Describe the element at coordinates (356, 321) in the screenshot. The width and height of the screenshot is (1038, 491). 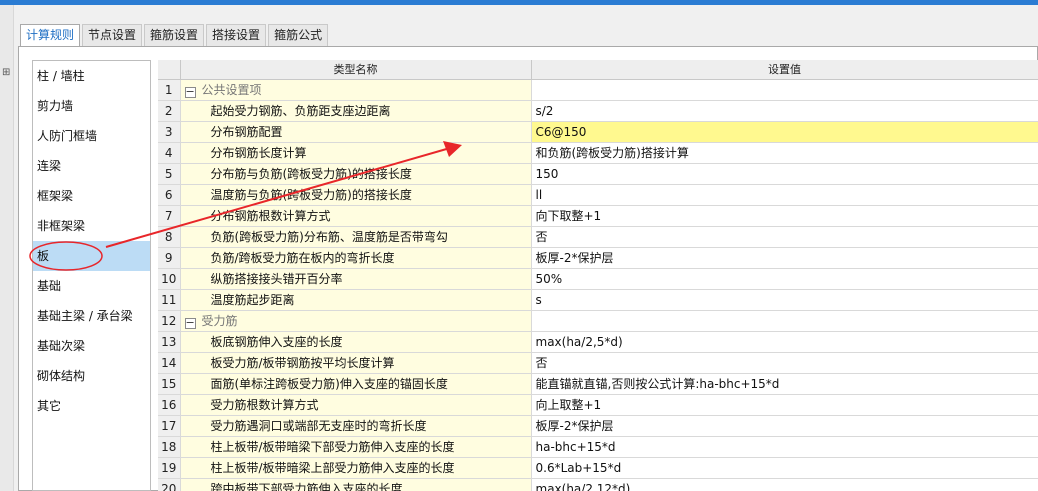
I see `row-type-name: − 受力筋` at that location.